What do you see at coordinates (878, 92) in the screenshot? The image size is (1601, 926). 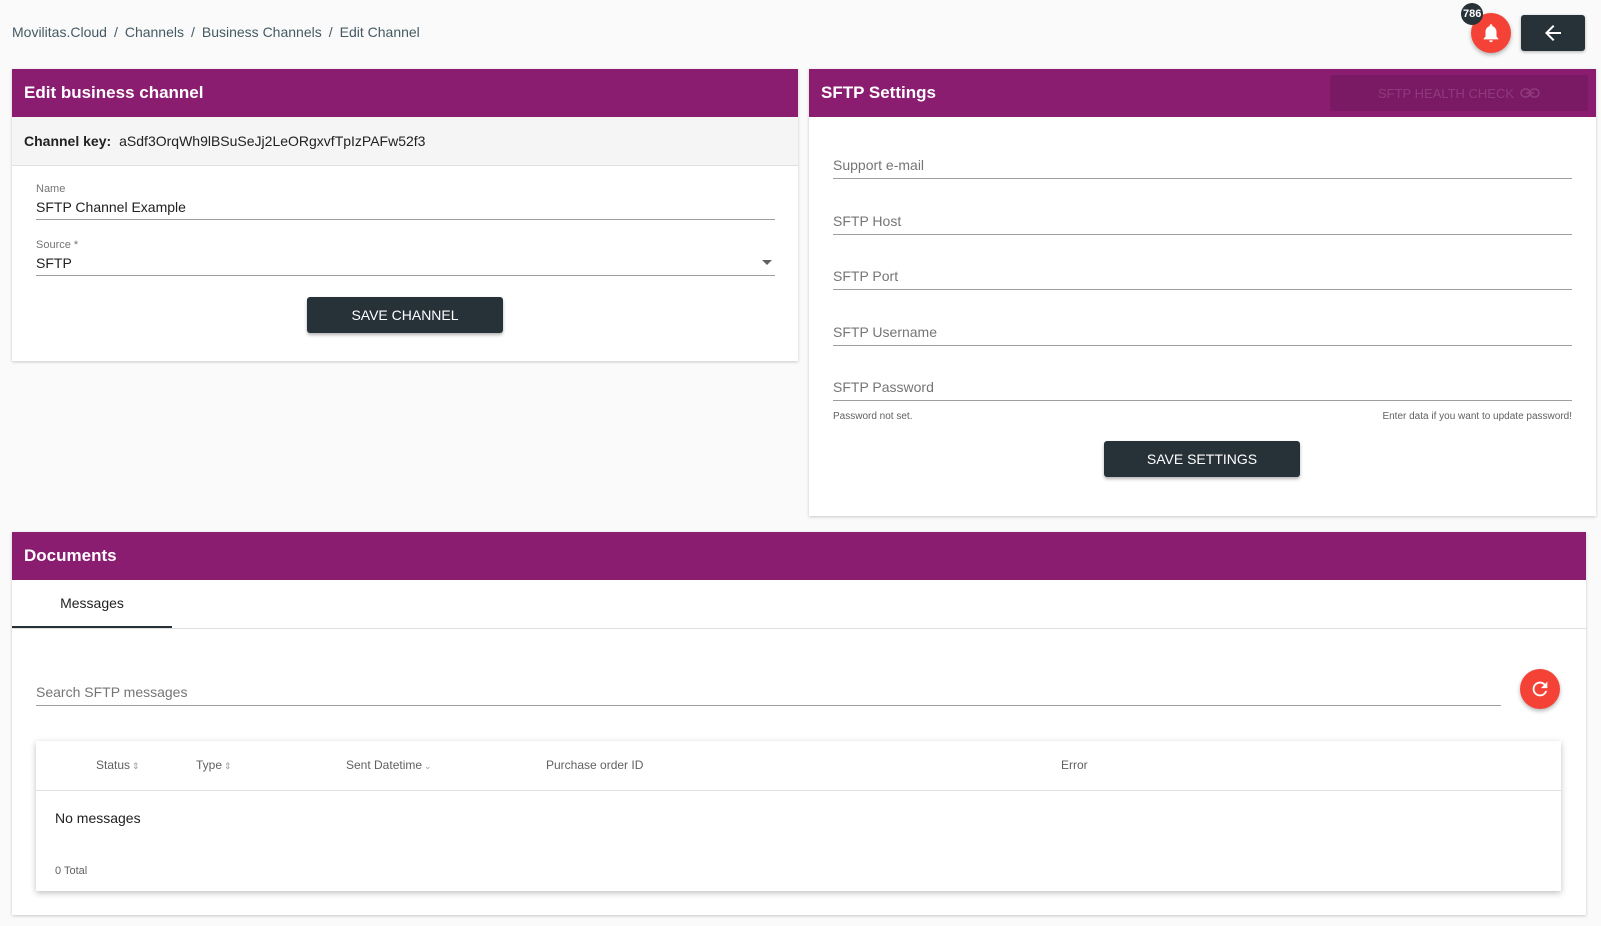 I see `sftp-settings-title: SFTP Settings` at bounding box center [878, 92].